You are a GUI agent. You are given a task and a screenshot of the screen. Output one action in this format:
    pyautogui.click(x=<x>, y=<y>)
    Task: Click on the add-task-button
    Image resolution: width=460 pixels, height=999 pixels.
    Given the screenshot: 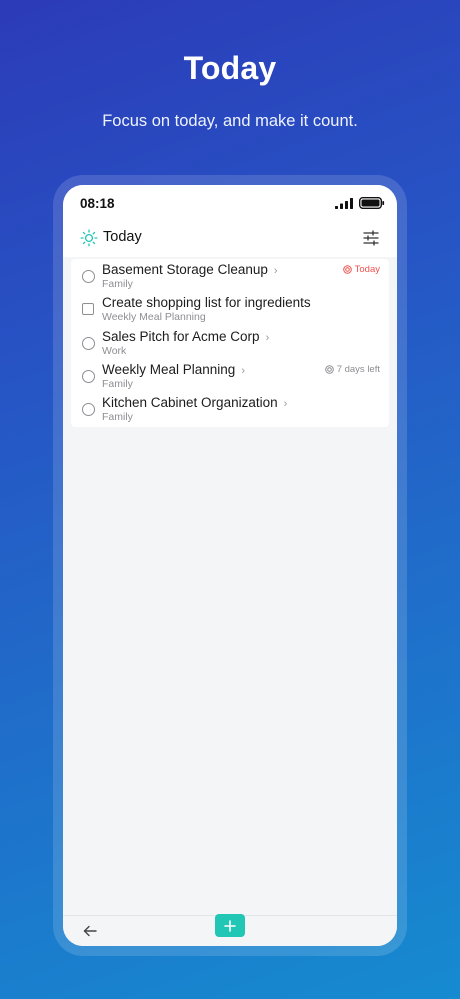 What is the action you would take?
    pyautogui.click(x=230, y=925)
    